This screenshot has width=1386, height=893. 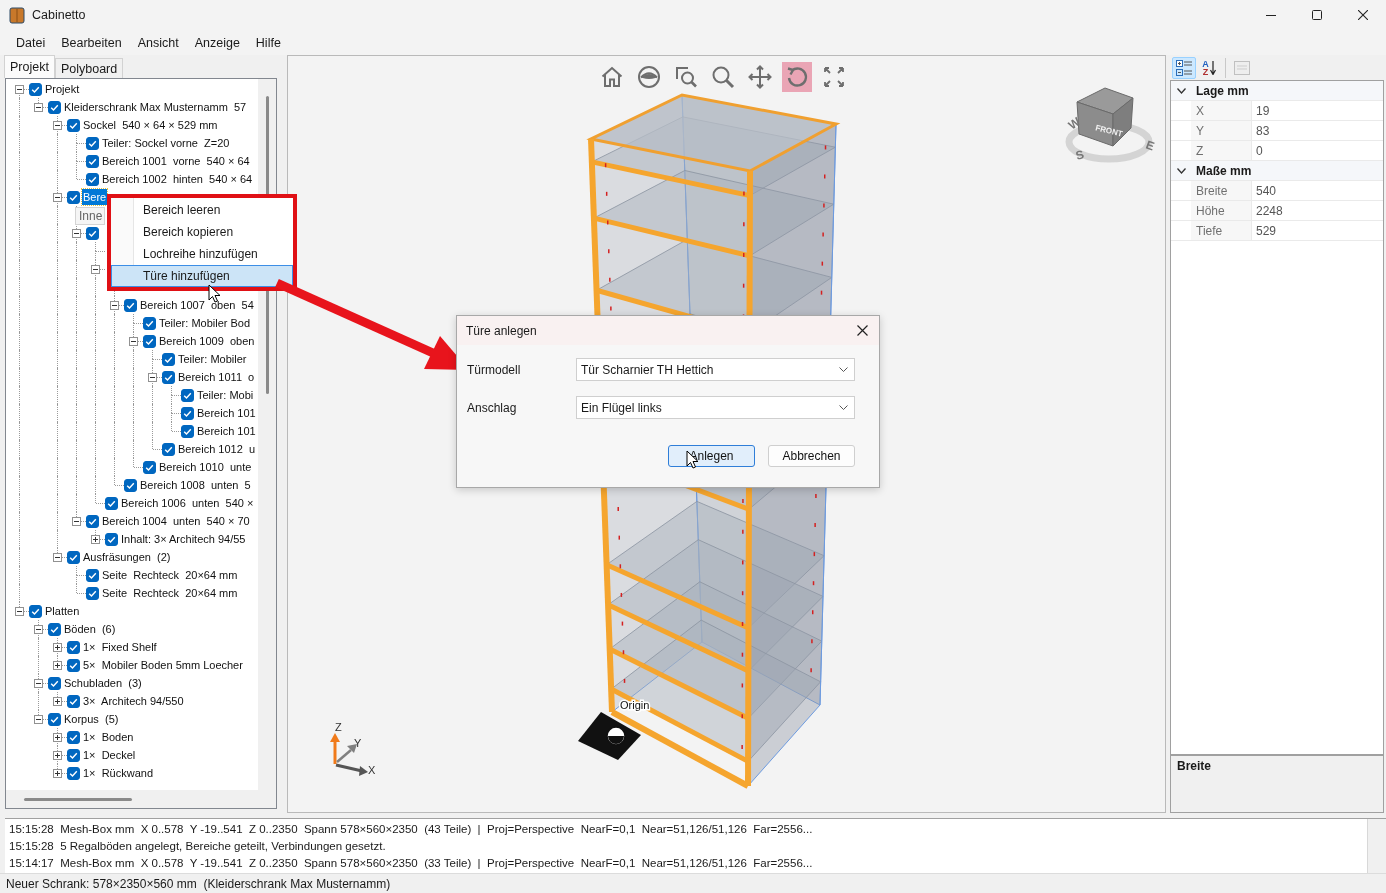 I want to click on rotate-button, so click(x=796, y=77).